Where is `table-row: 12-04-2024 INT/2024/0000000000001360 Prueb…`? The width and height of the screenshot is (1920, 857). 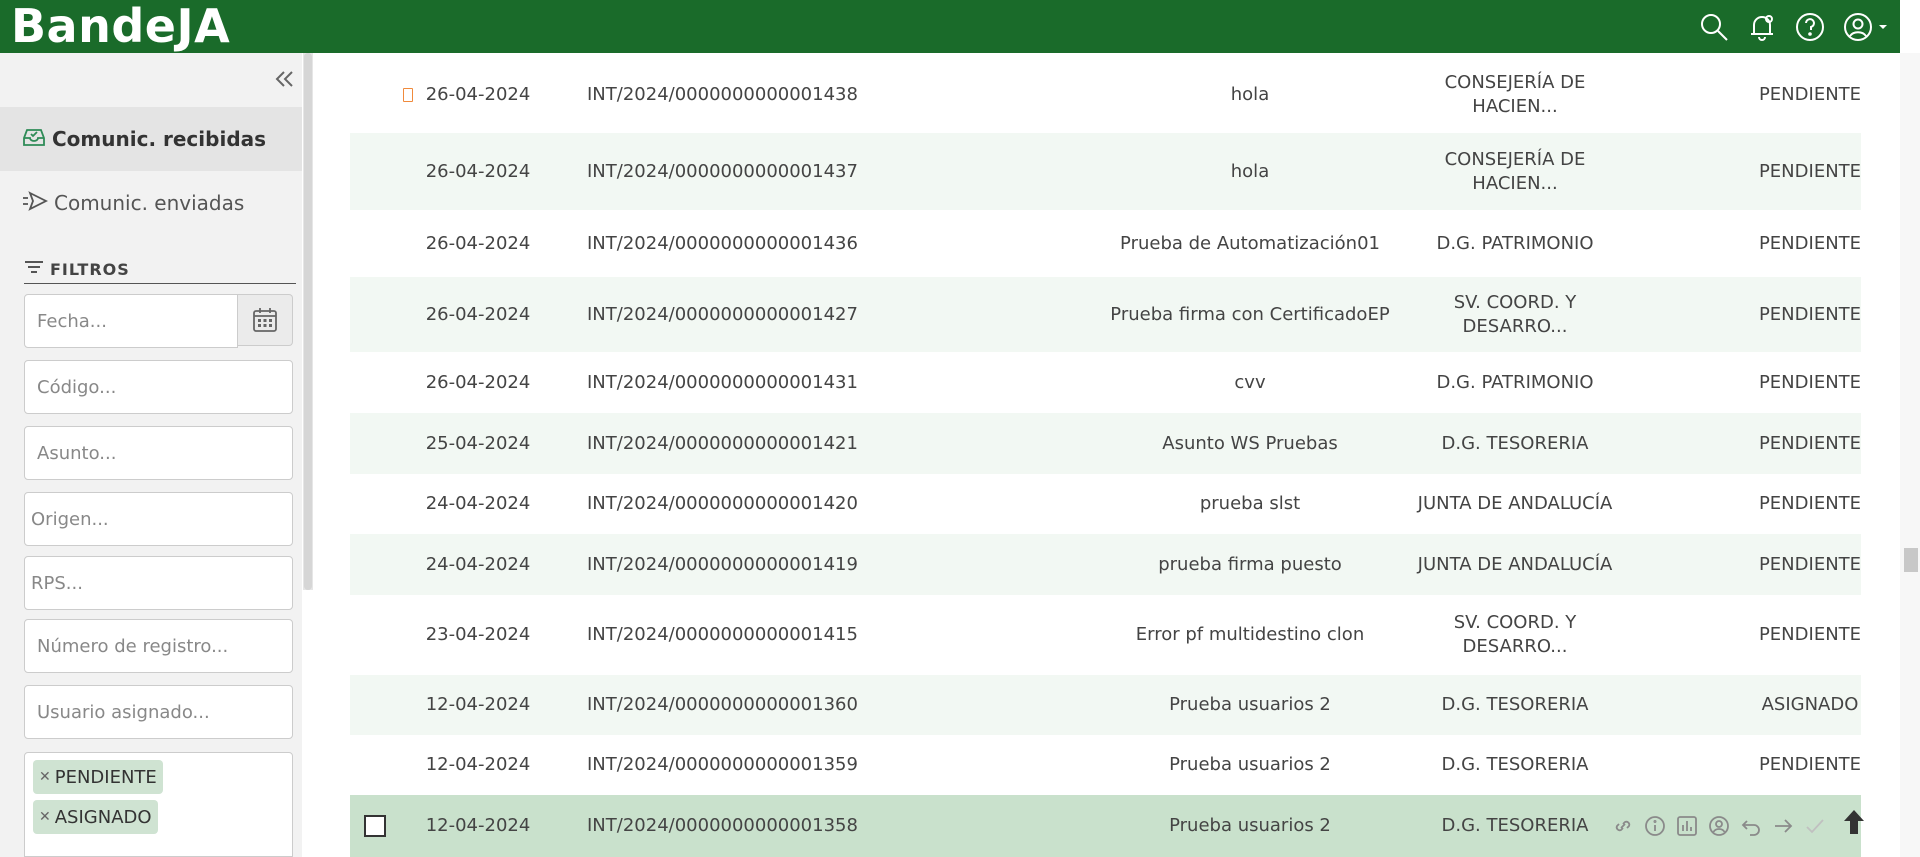 table-row: 12-04-2024 INT/2024/0000000000001360 Prueb… is located at coordinates (1105, 705).